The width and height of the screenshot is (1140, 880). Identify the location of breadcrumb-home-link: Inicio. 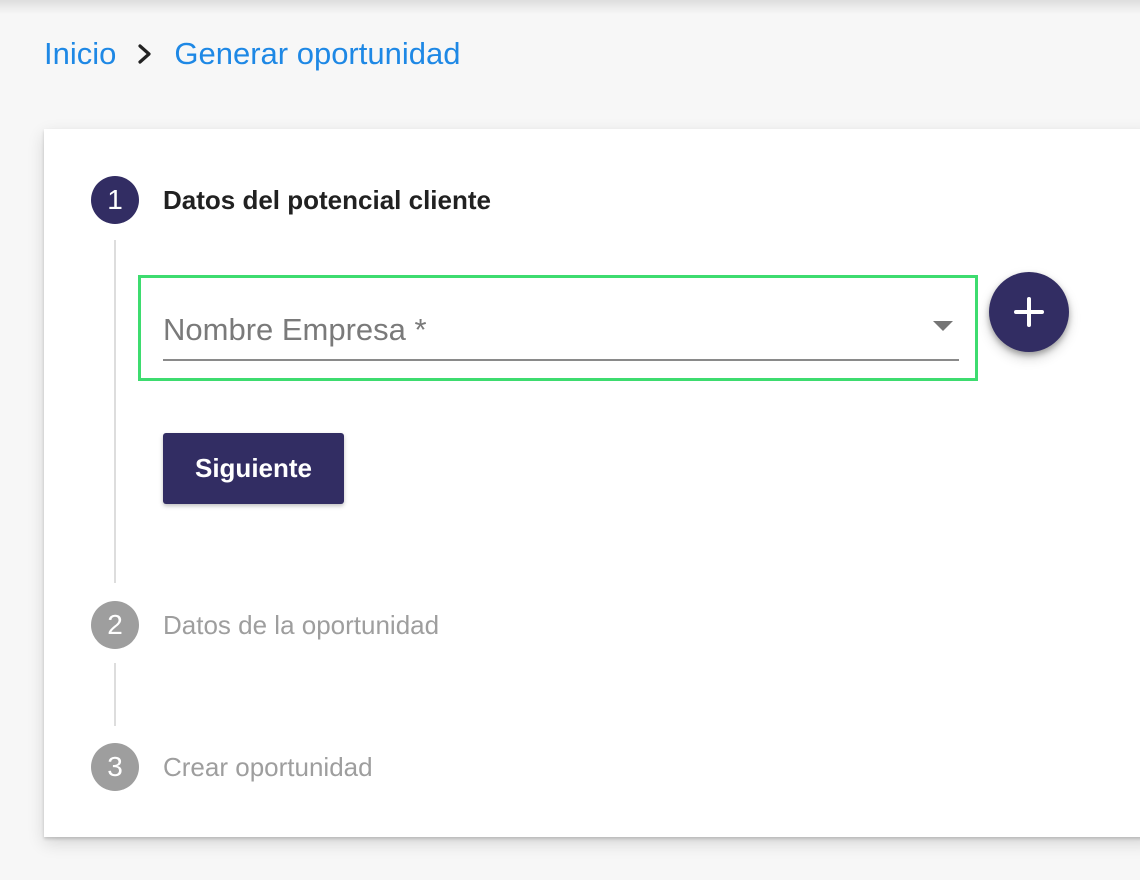
(80, 54).